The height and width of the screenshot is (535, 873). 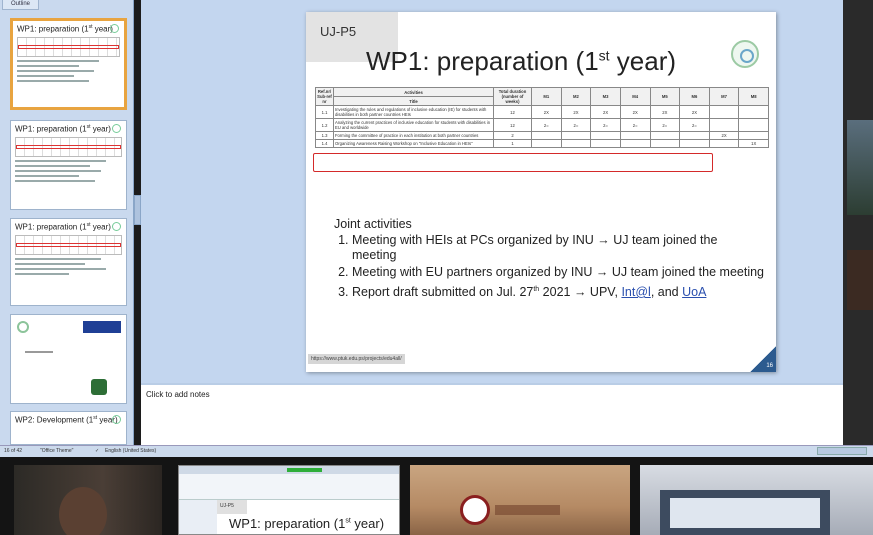 What do you see at coordinates (68, 428) in the screenshot?
I see `slide-thumbnail-20: WP2: Development (1st year)` at bounding box center [68, 428].